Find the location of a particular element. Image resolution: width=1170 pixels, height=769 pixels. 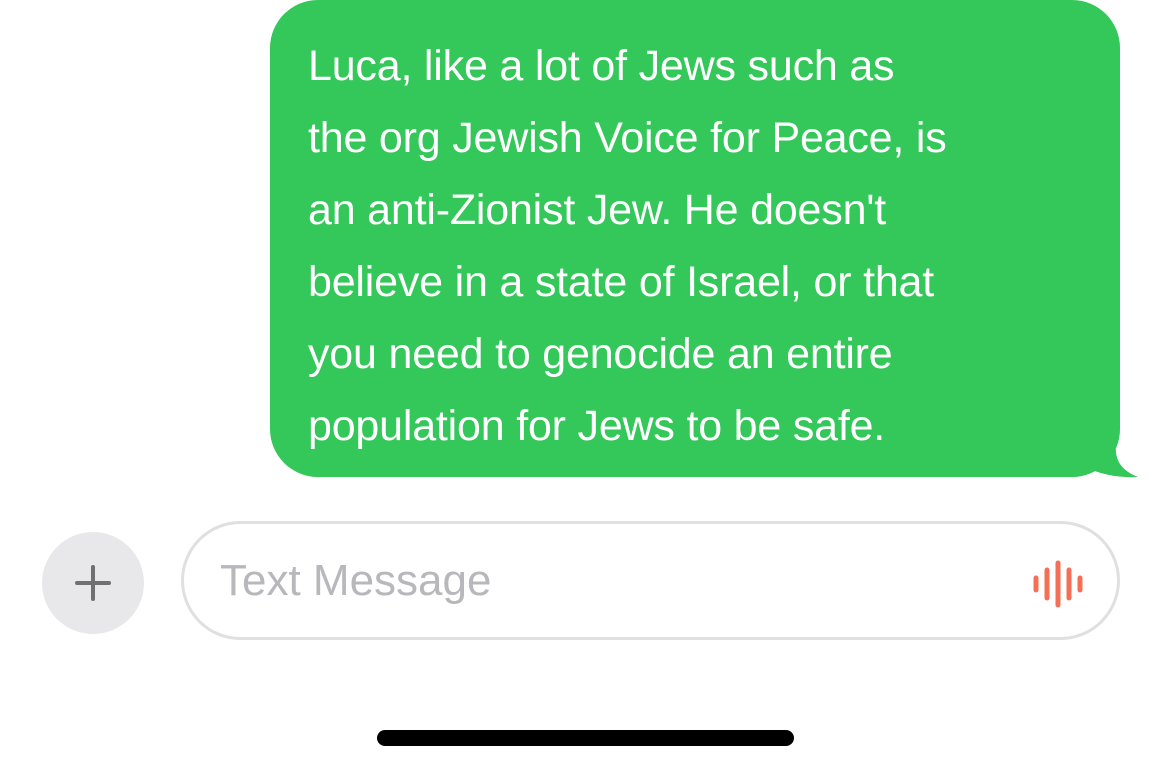

message-line: believe in a state of Israel, or that is located at coordinates (621, 282).